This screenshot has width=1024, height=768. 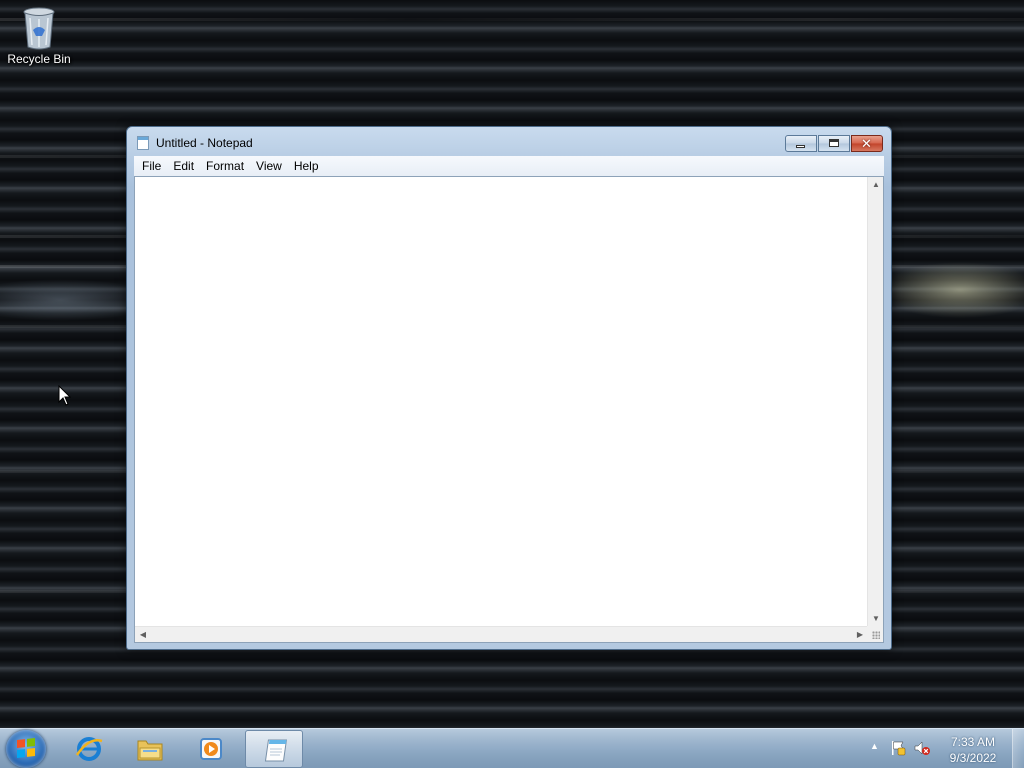 I want to click on media-player-icon, so click(x=211, y=749).